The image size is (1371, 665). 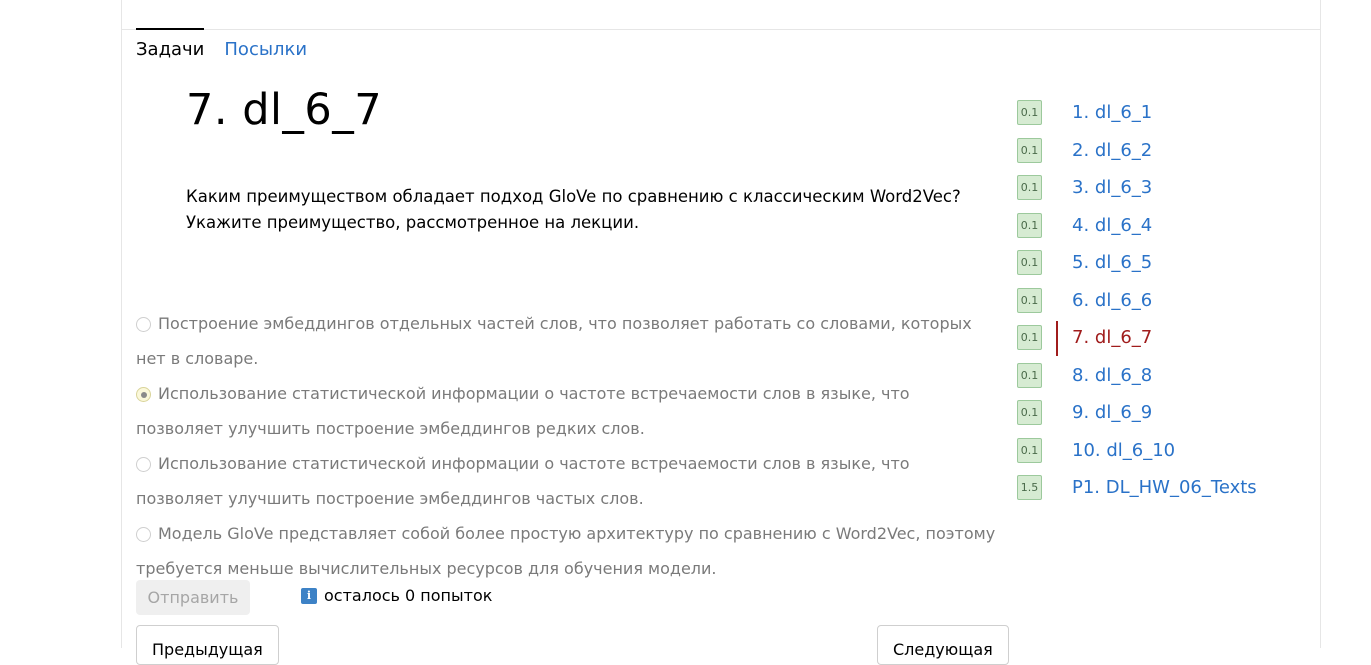 I want to click on tab-submissions: Посылки, so click(x=265, y=45).